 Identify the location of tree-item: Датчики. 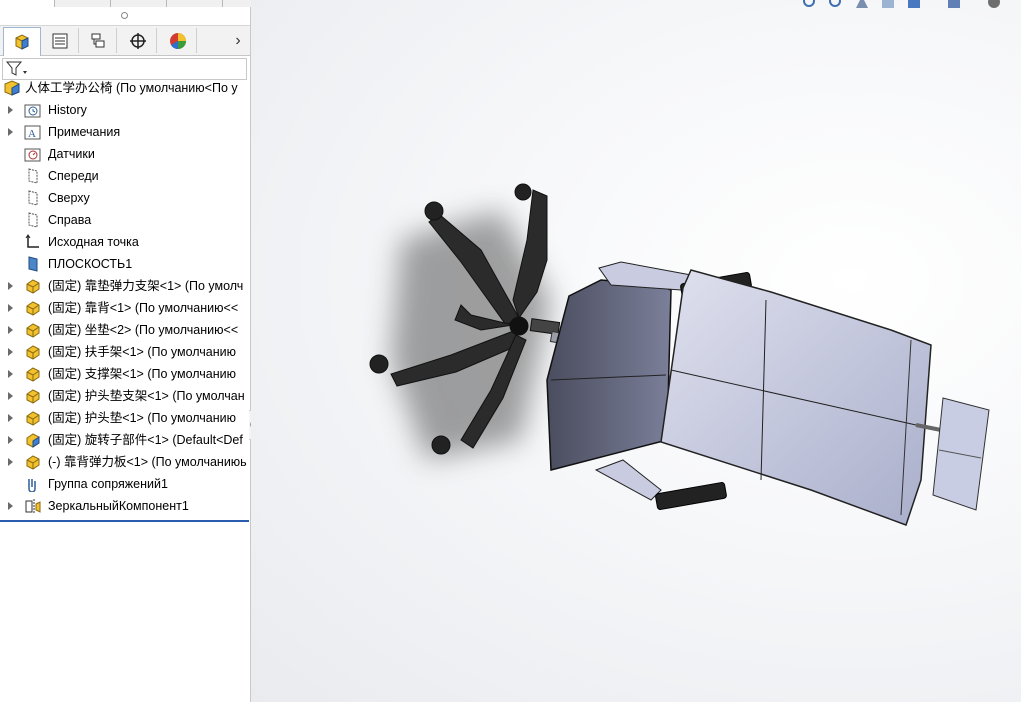
(124, 154).